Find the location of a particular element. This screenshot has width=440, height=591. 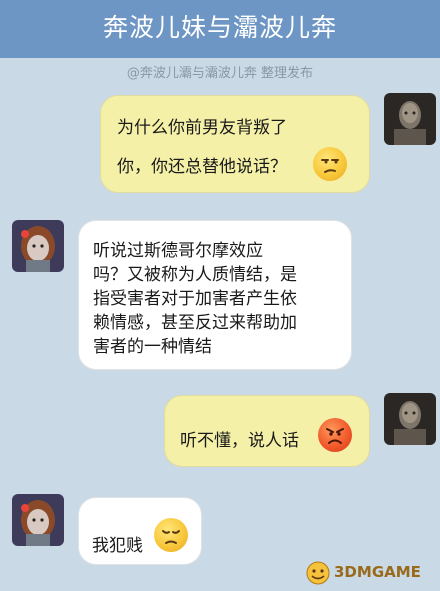

message-line: 我犯贱 is located at coordinates (117, 546).